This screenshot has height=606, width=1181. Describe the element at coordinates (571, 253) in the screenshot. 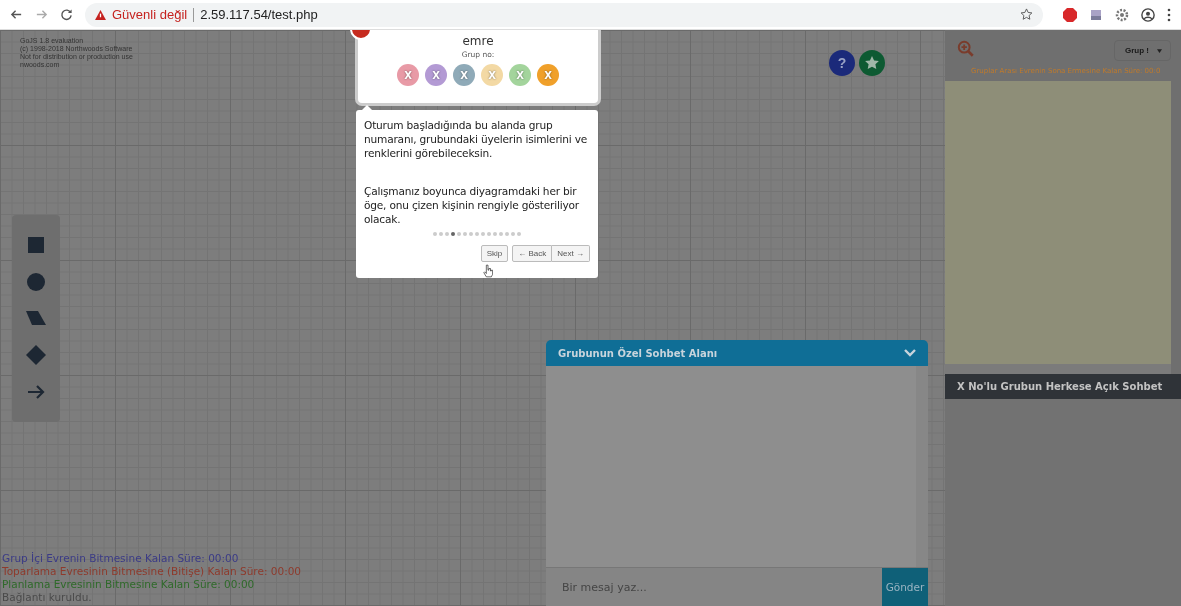

I see `next-button: Next →` at that location.